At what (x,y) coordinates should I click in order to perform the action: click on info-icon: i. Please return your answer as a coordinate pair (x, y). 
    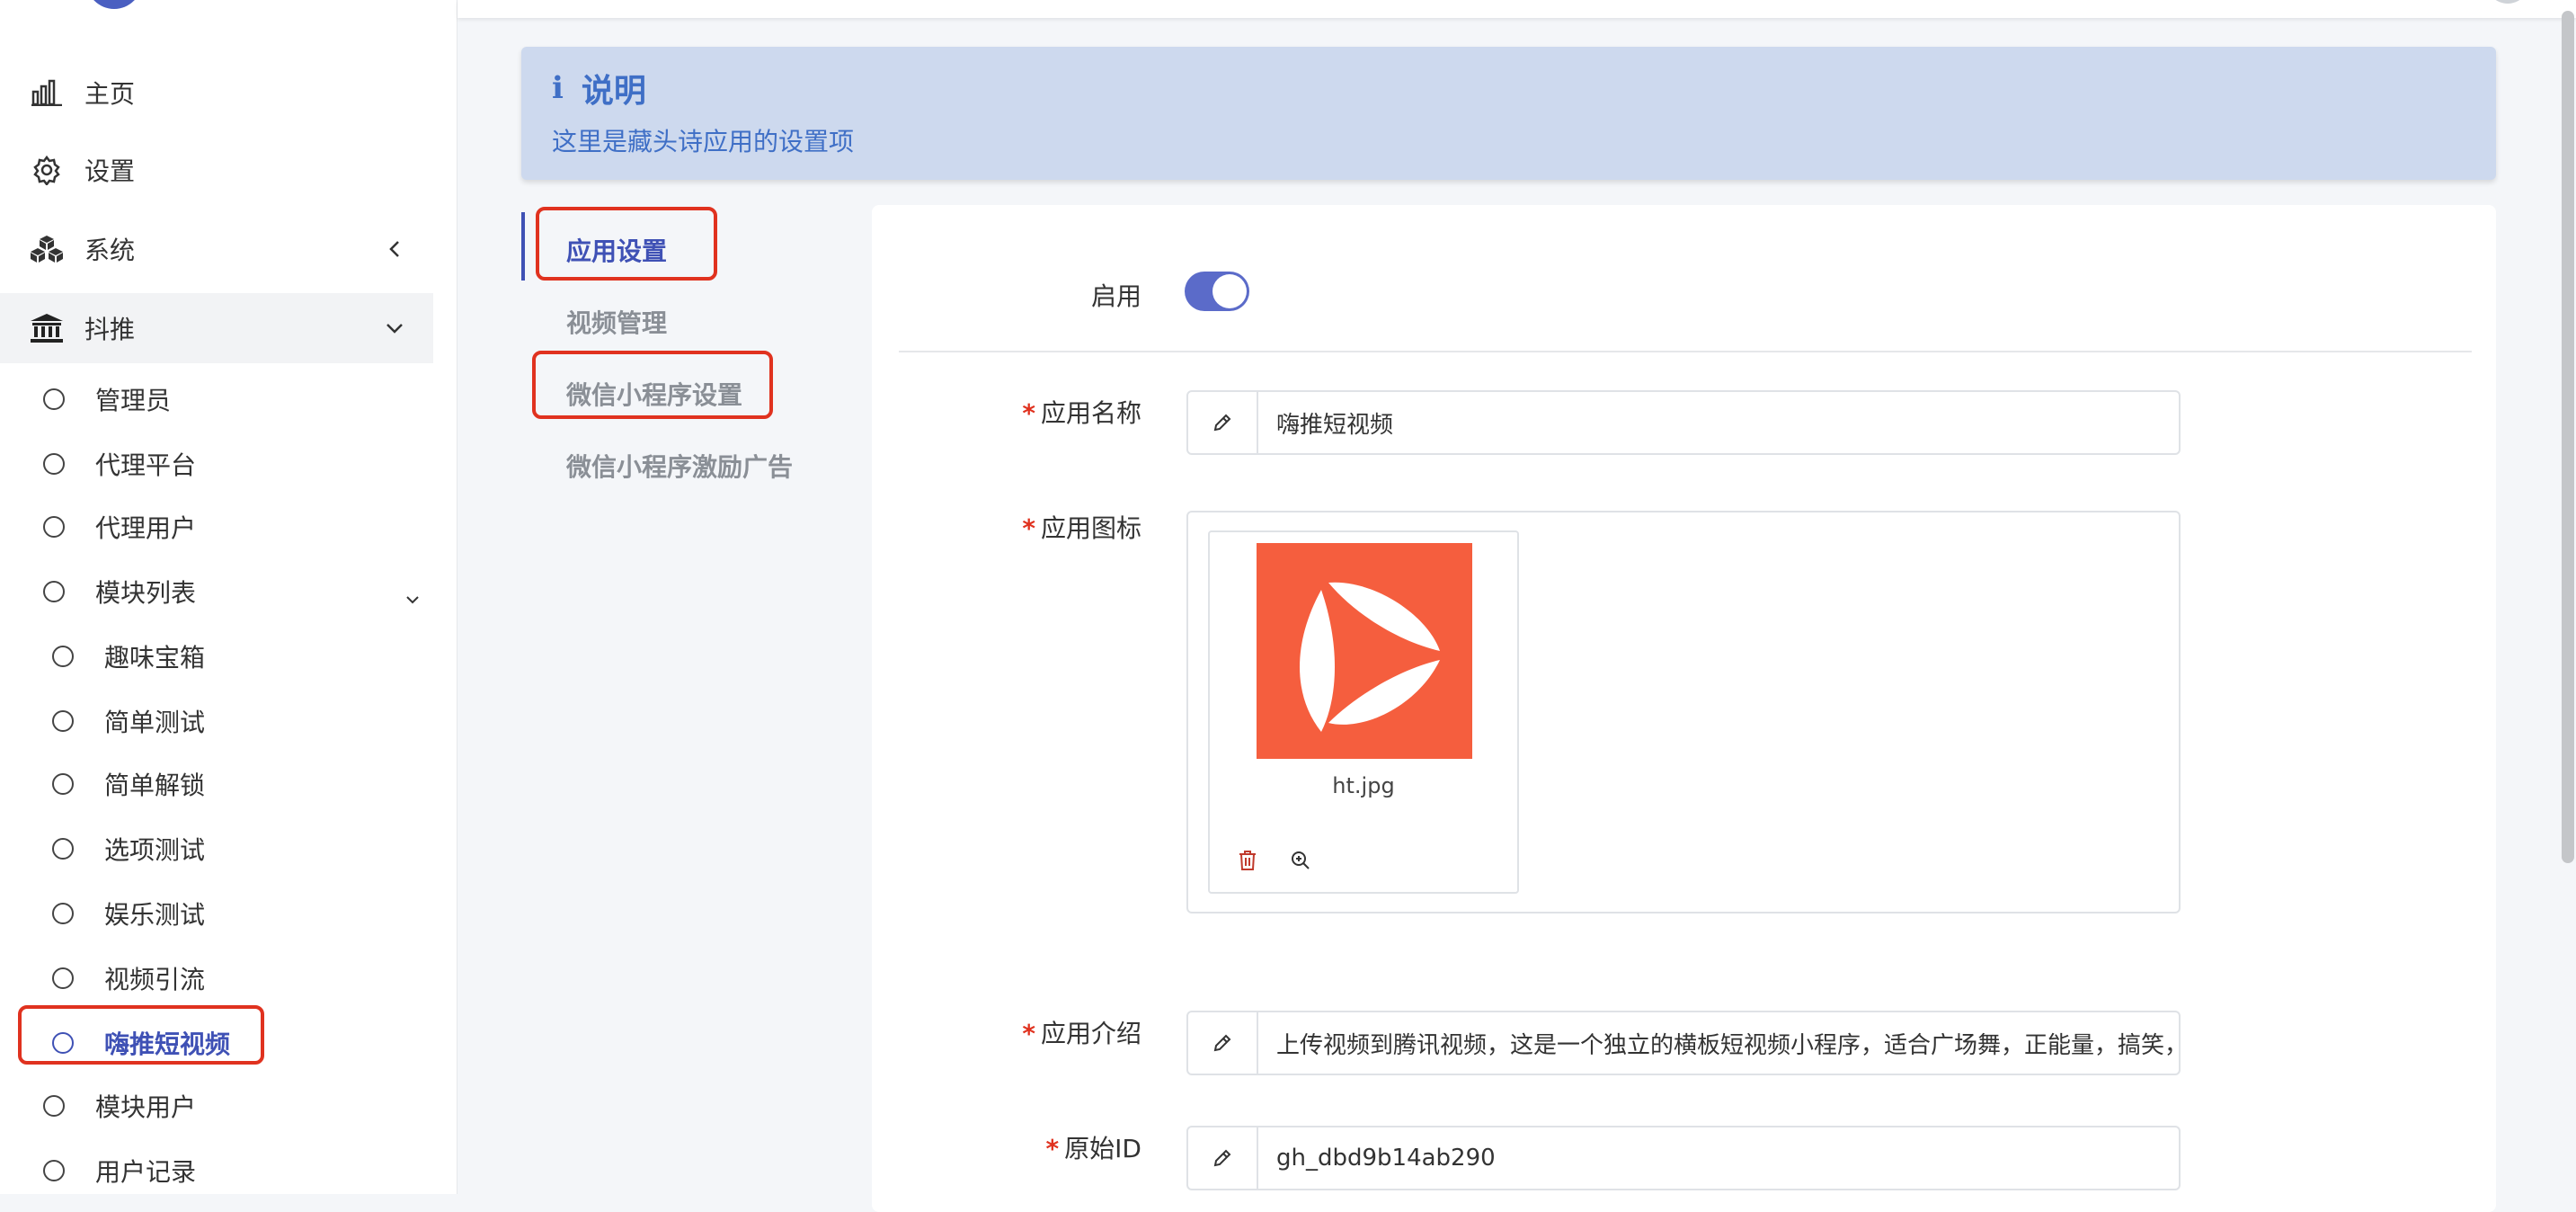
    Looking at the image, I should click on (558, 88).